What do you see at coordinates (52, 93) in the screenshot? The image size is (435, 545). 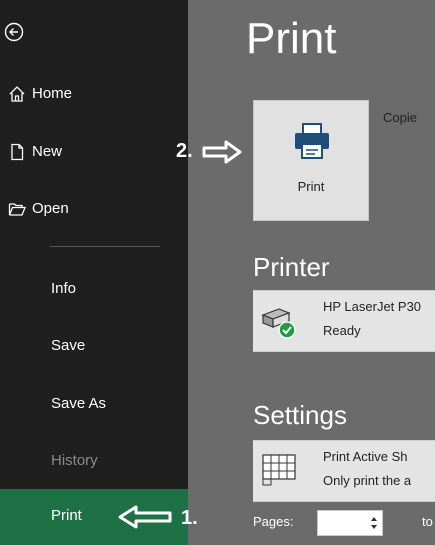 I see `sidebar-item-label: Home` at bounding box center [52, 93].